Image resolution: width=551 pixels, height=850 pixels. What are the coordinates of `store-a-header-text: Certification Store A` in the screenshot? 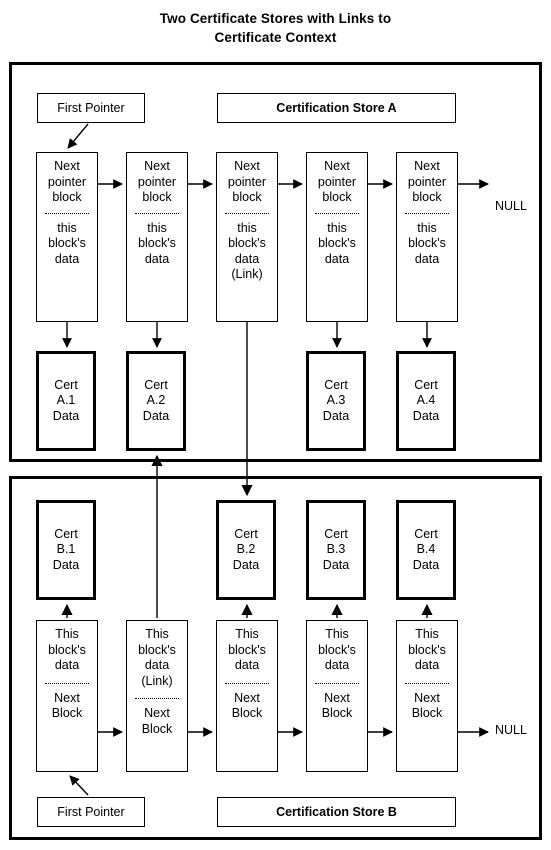 It's located at (336, 108).